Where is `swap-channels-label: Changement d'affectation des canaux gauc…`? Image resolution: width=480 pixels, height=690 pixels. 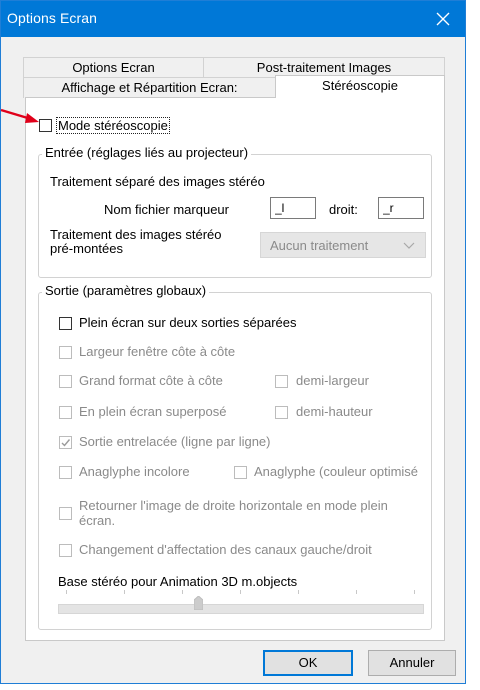 swap-channels-label: Changement d'affectation des canaux gauc… is located at coordinates (225, 549).